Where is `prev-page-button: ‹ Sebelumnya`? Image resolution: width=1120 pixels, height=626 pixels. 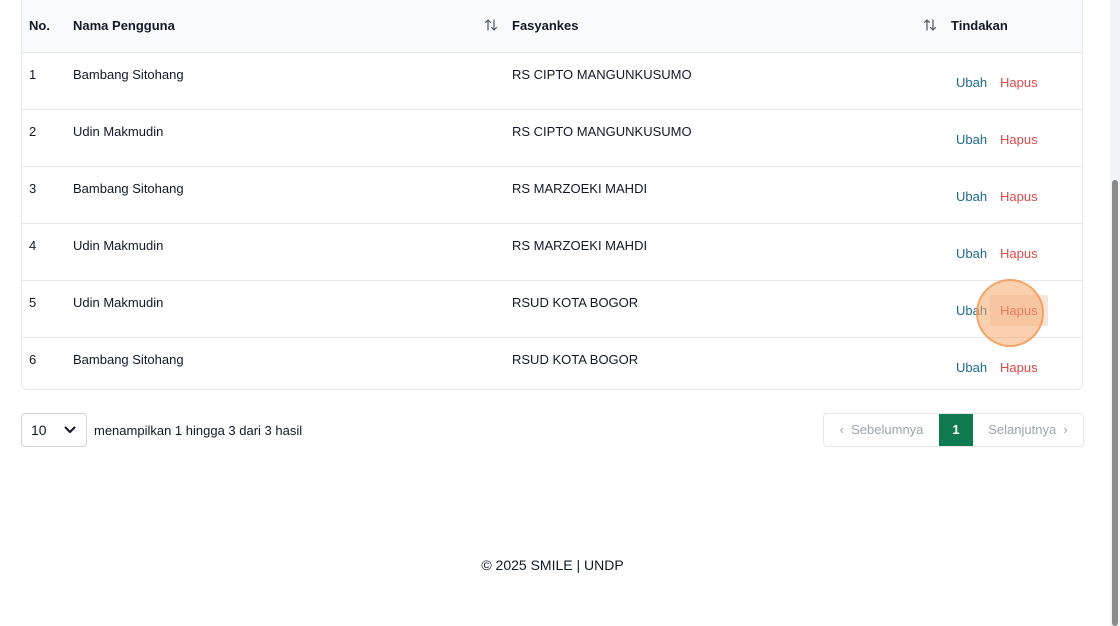 prev-page-button: ‹ Sebelumnya is located at coordinates (881, 430).